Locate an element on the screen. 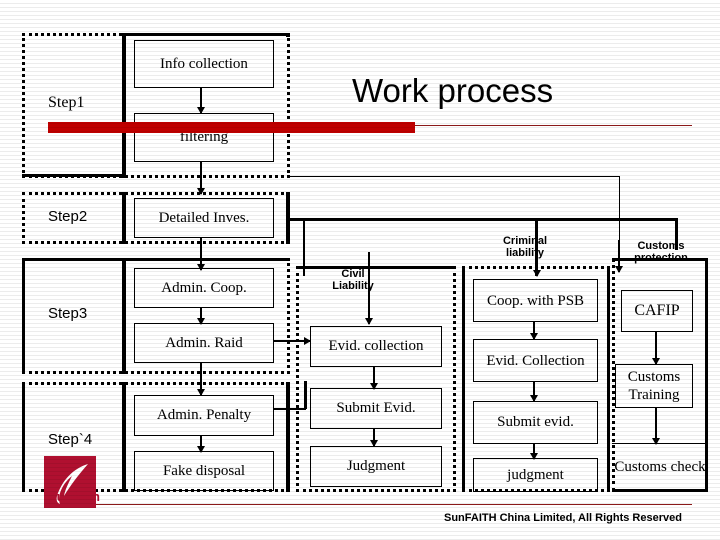  footer-rule is located at coordinates (370, 504).